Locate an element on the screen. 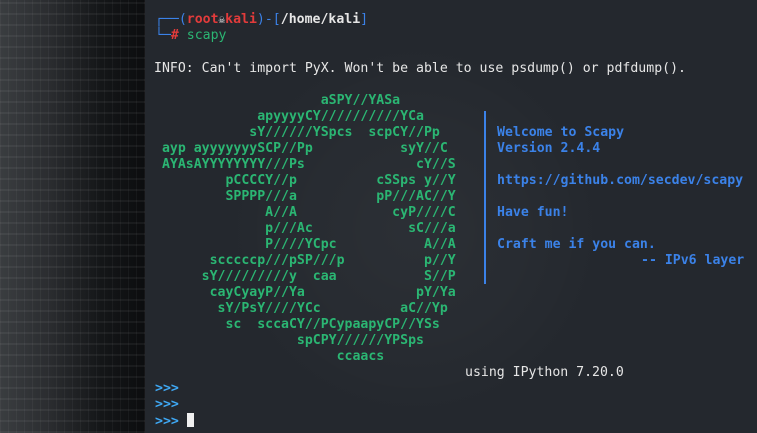  scapy-logo-line: sY/PsY////YCc aC//Yp is located at coordinates (301, 308).